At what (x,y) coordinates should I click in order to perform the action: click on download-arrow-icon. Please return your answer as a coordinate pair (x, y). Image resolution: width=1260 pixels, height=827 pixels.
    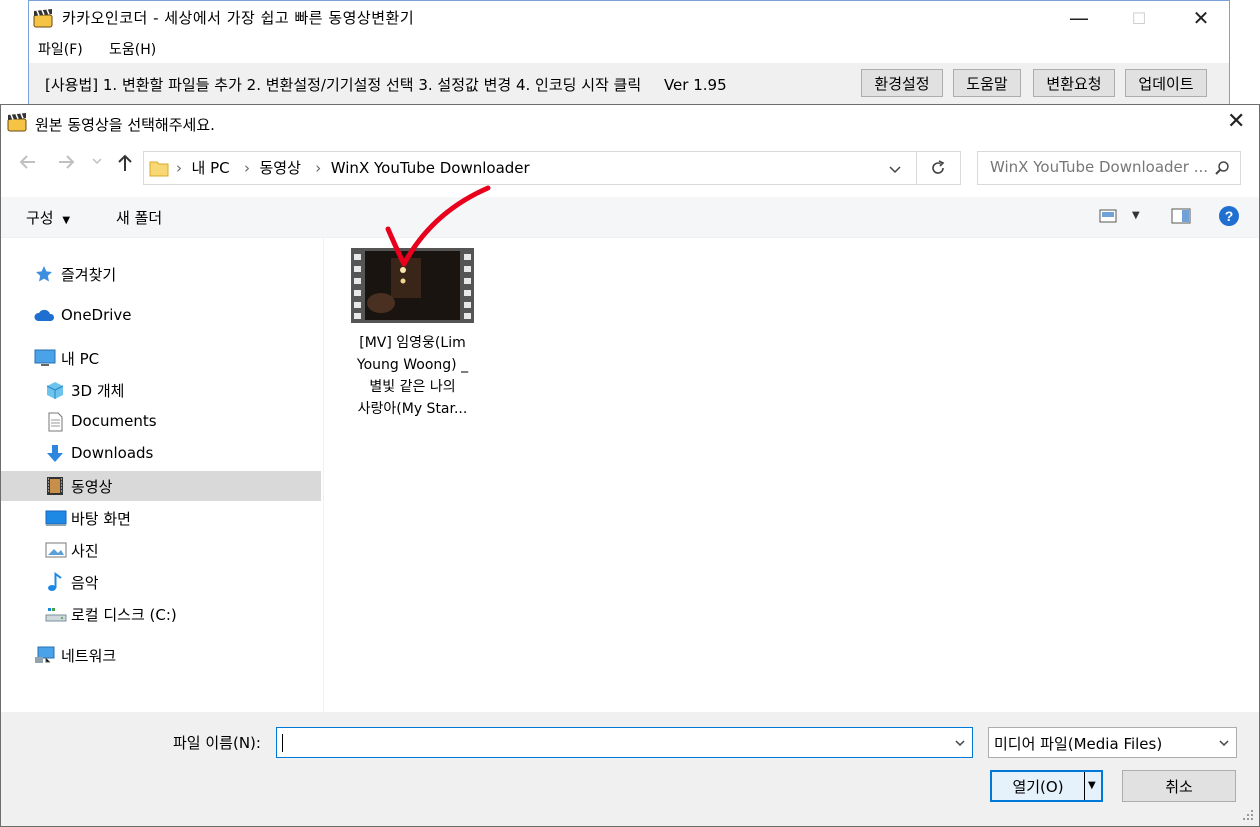
    Looking at the image, I should click on (55, 454).